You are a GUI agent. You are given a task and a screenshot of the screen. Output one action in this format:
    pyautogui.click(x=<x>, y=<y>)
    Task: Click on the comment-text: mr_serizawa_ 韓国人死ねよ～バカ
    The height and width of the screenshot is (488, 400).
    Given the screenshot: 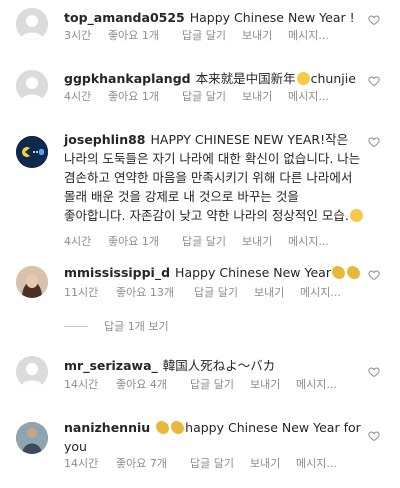 What is the action you would take?
    pyautogui.click(x=214, y=365)
    